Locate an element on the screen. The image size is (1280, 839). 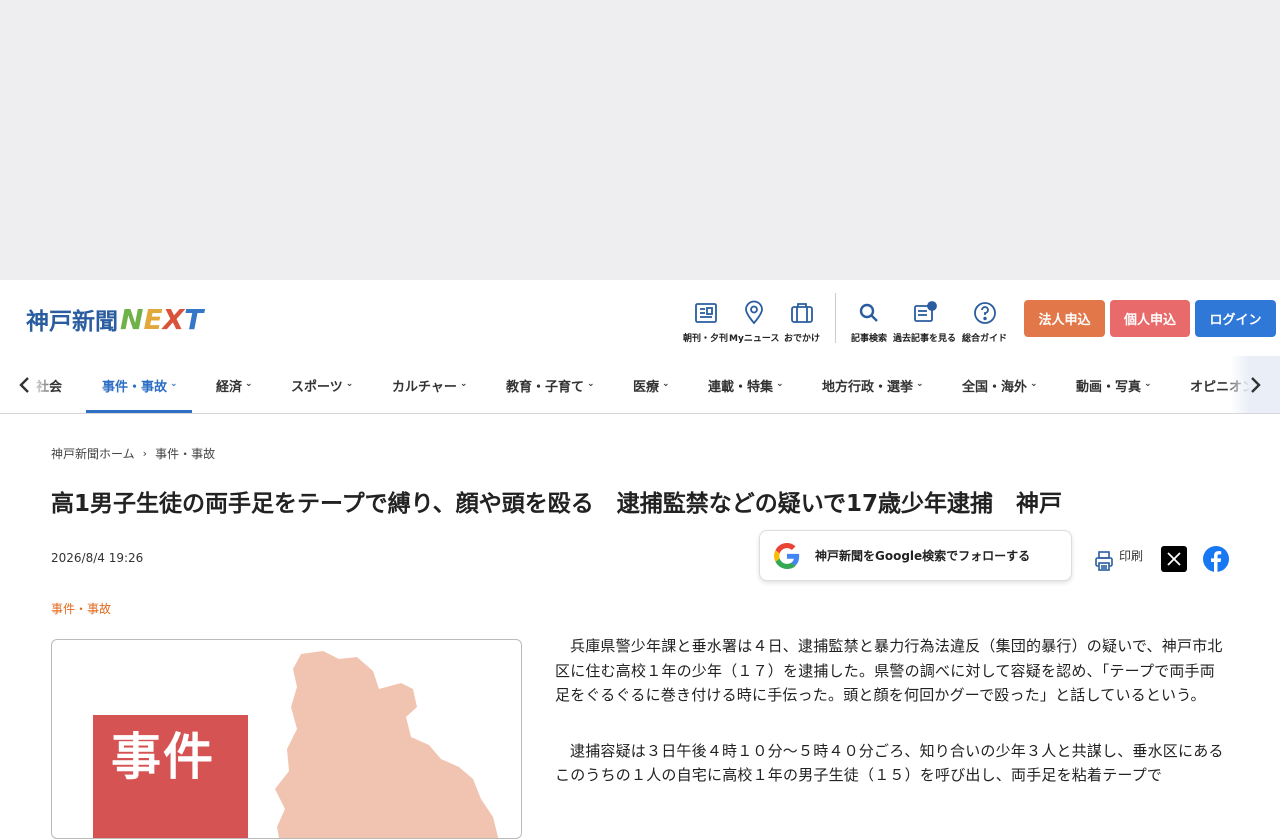
nav-item-local-gov: 地方行政・選挙 ⌄ is located at coordinates (873, 384).